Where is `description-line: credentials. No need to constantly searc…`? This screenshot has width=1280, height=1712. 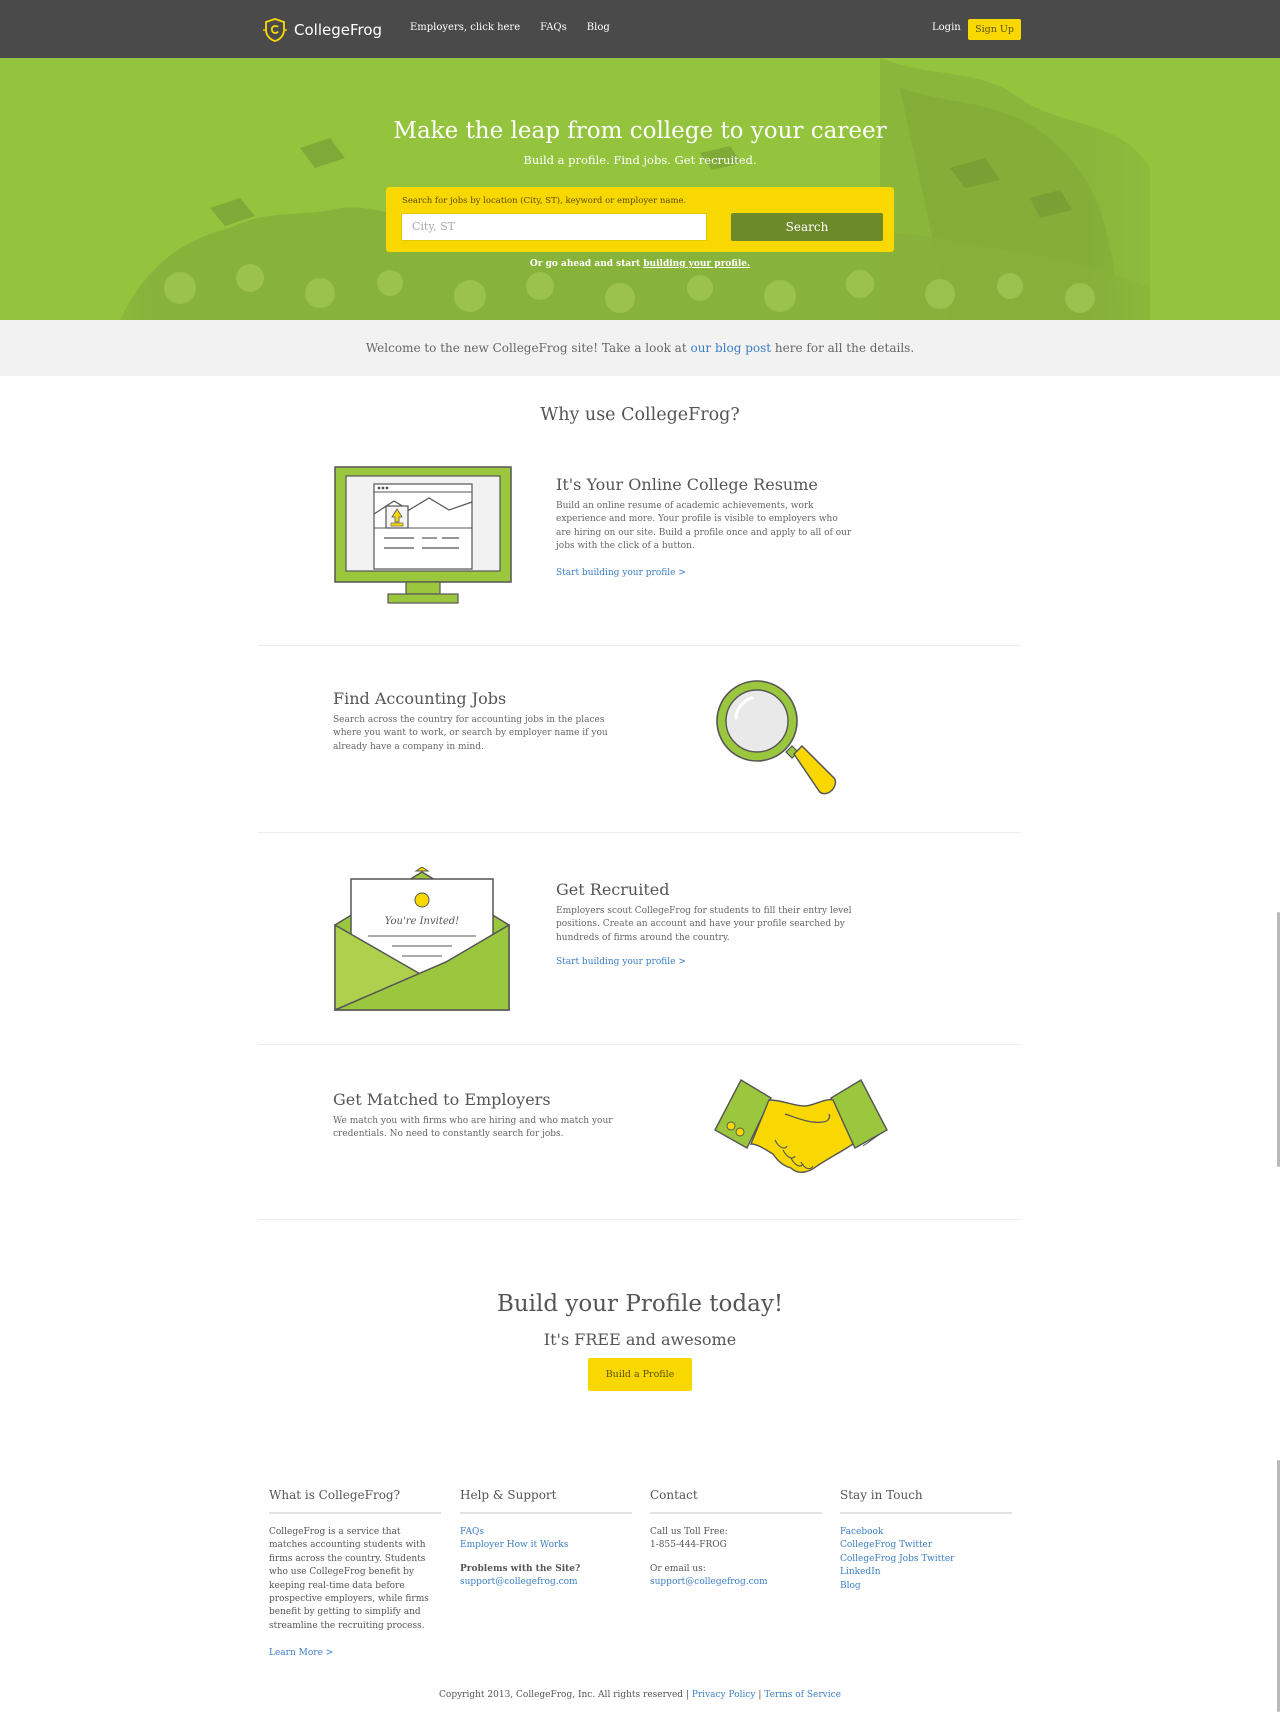
description-line: credentials. No need to constantly searc… is located at coordinates (448, 1134).